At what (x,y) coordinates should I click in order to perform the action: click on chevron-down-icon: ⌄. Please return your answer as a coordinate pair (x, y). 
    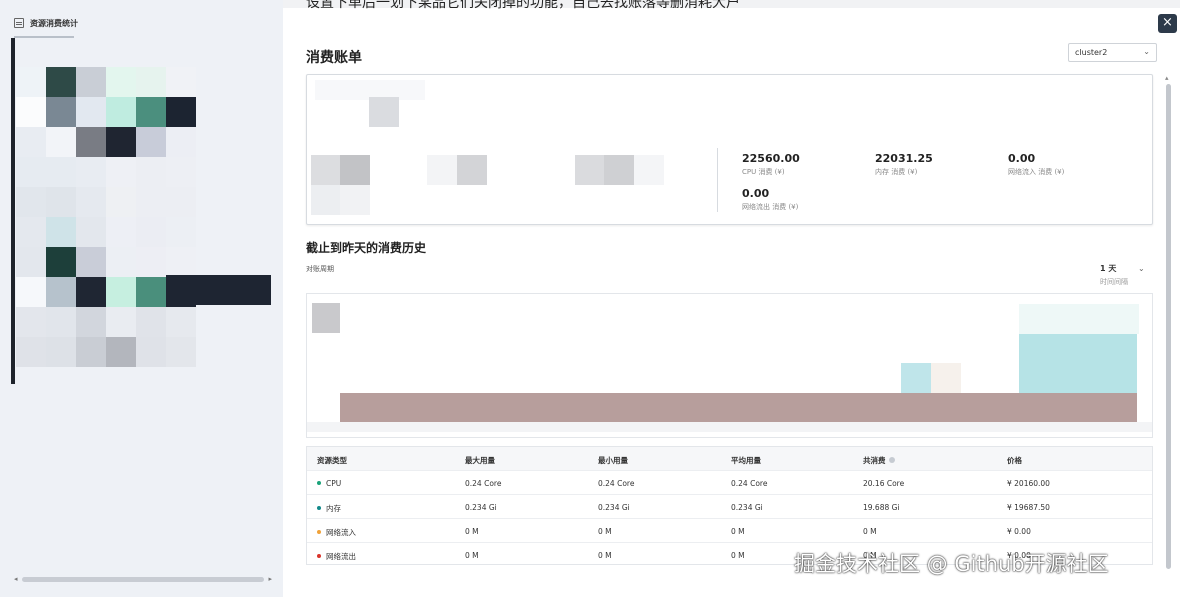
    Looking at the image, I should click on (1141, 268).